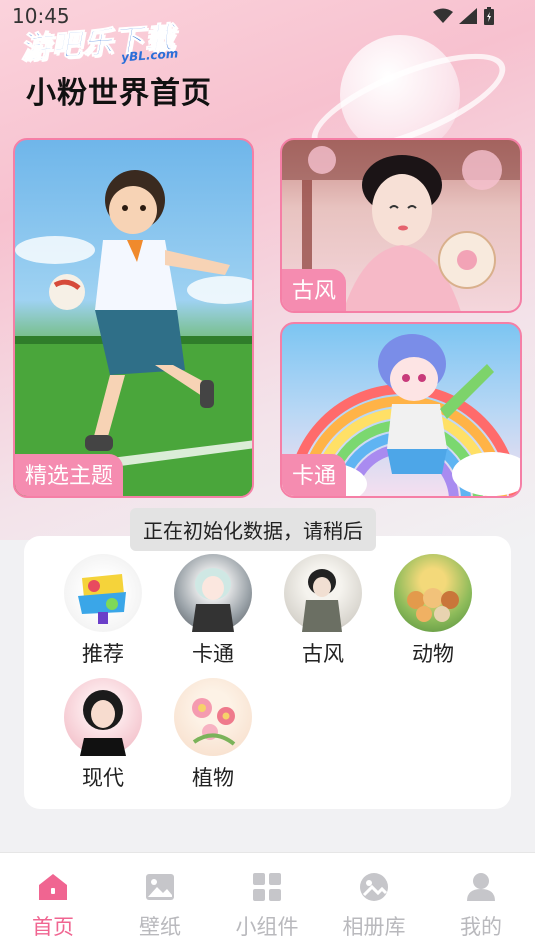 The image size is (535, 952). I want to click on tab-label: 壁纸, so click(160, 927).